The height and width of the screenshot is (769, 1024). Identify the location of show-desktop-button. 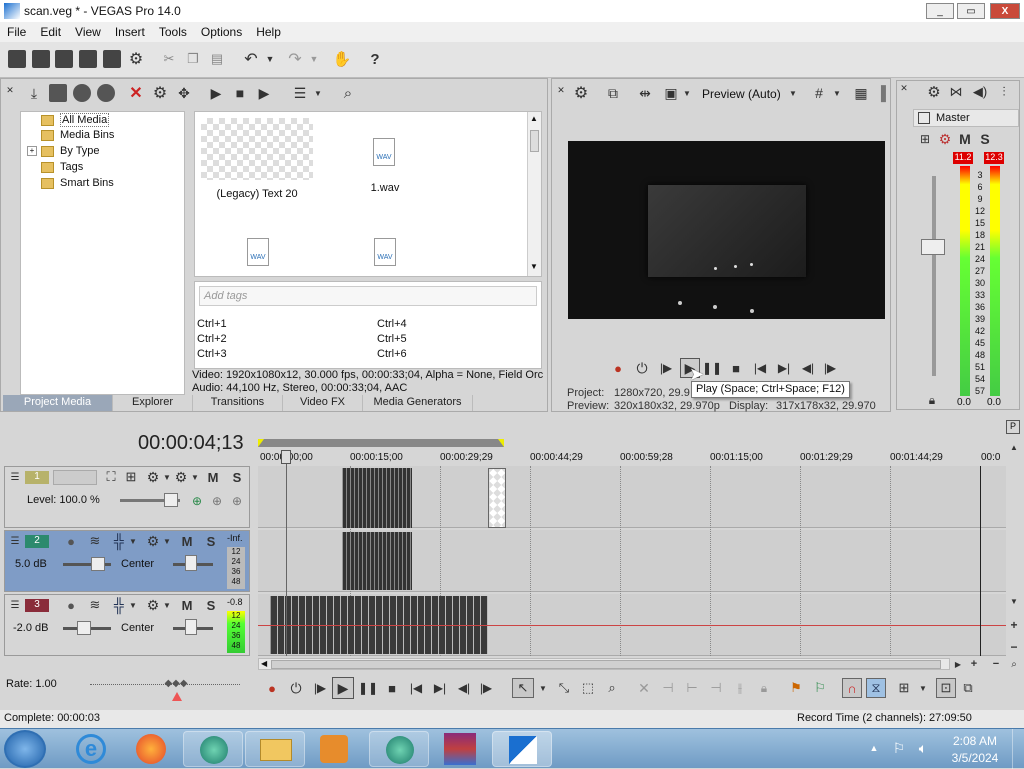
(1018, 749).